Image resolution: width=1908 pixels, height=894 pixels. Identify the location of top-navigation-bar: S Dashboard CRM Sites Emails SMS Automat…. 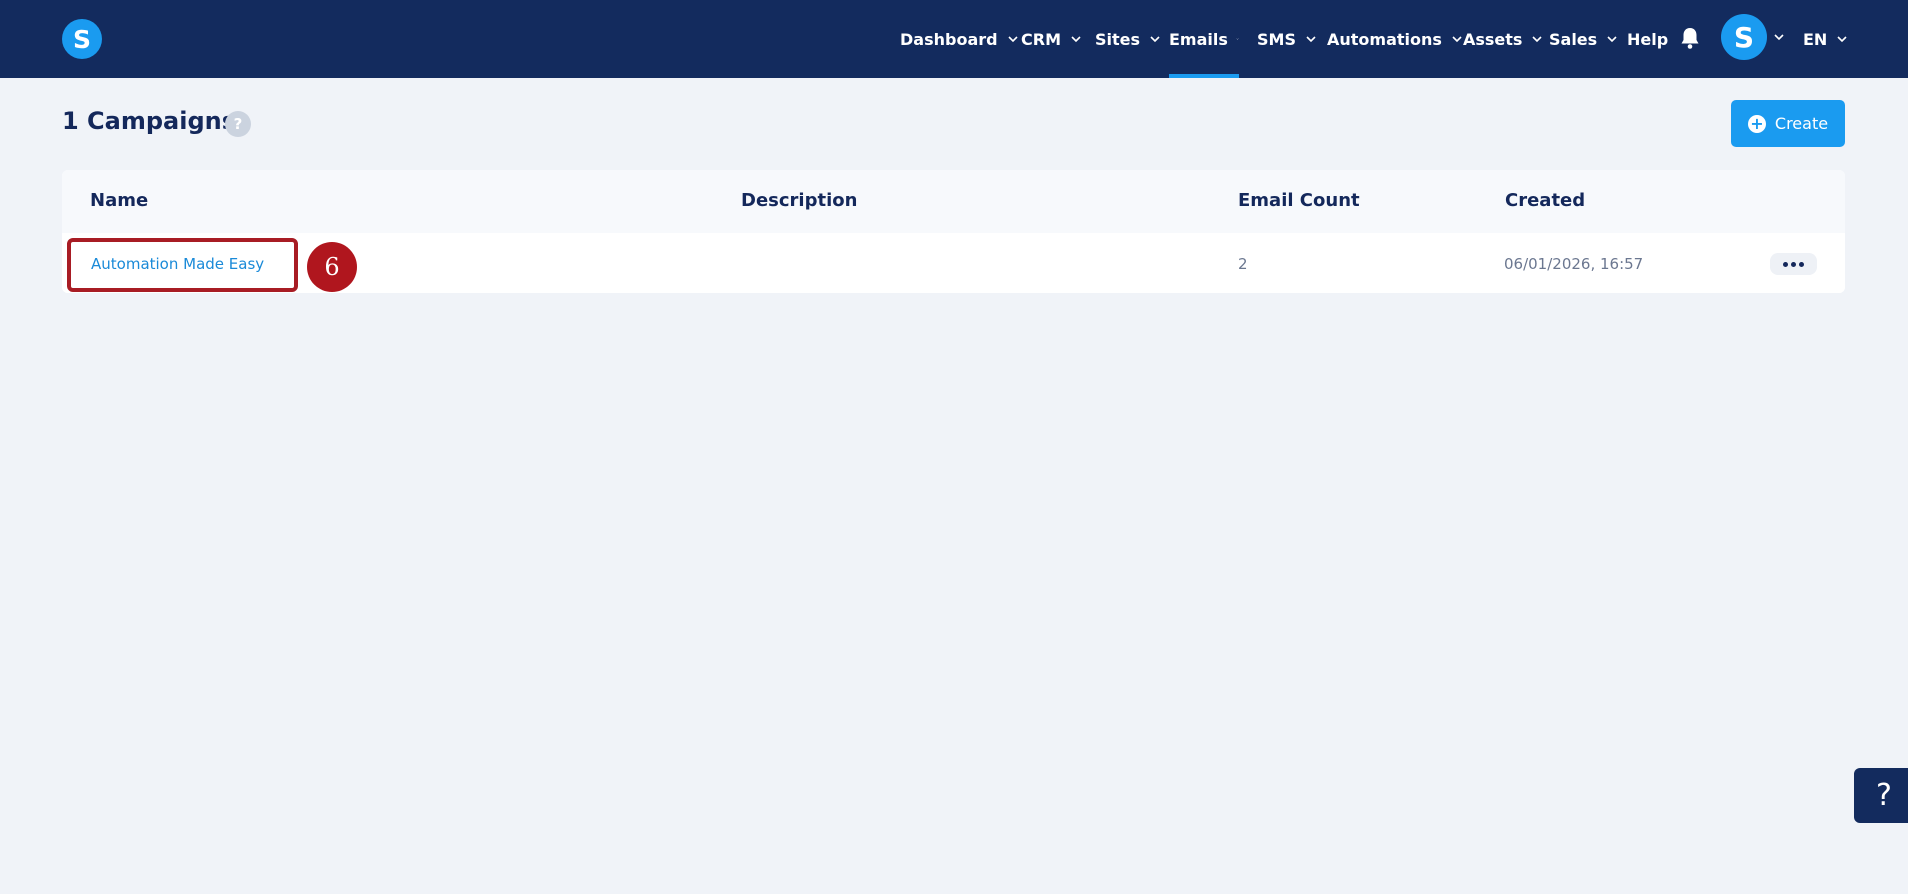
(954, 39).